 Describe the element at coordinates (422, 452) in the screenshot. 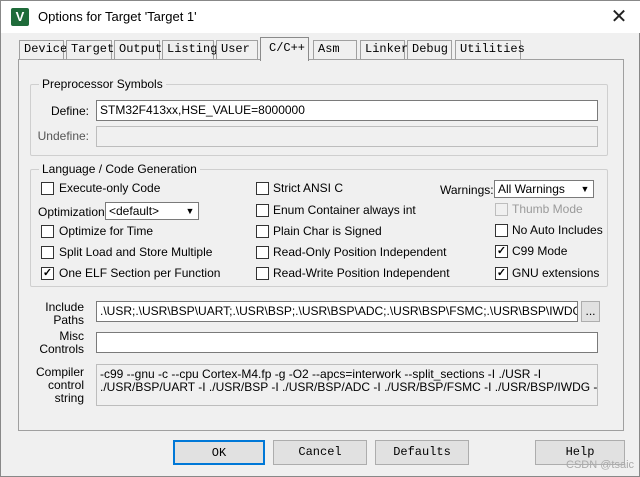

I see `defaults-button: Defaults` at that location.